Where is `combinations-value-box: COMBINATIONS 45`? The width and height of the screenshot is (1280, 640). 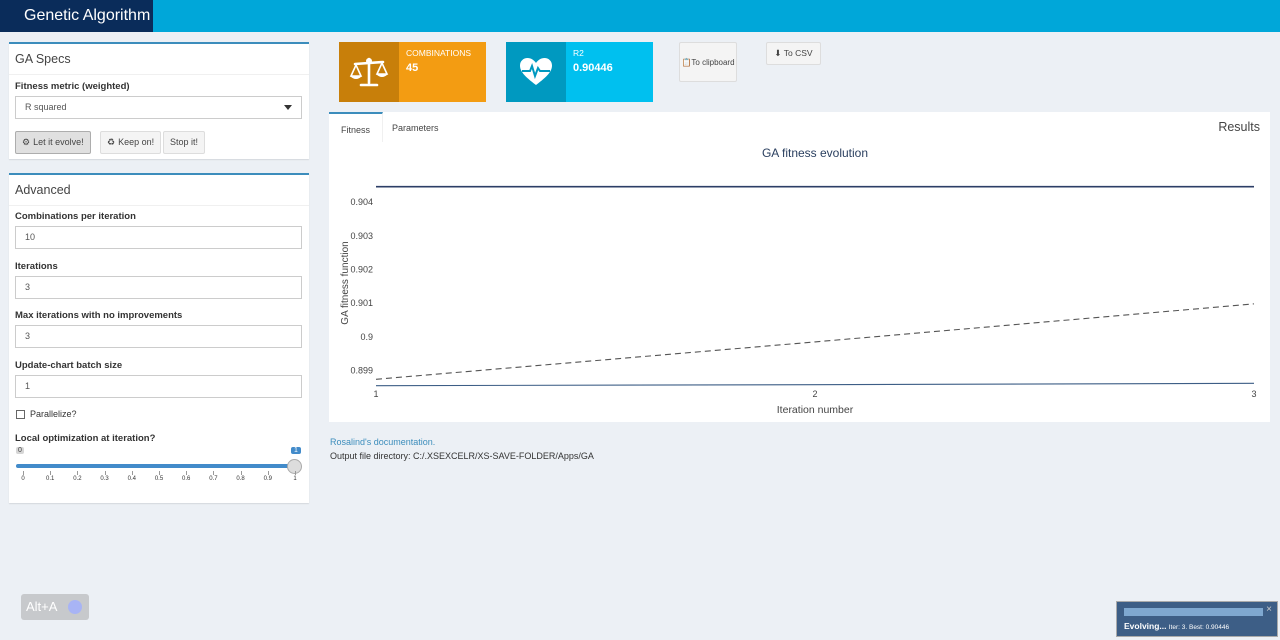 combinations-value-box: COMBINATIONS 45 is located at coordinates (412, 72).